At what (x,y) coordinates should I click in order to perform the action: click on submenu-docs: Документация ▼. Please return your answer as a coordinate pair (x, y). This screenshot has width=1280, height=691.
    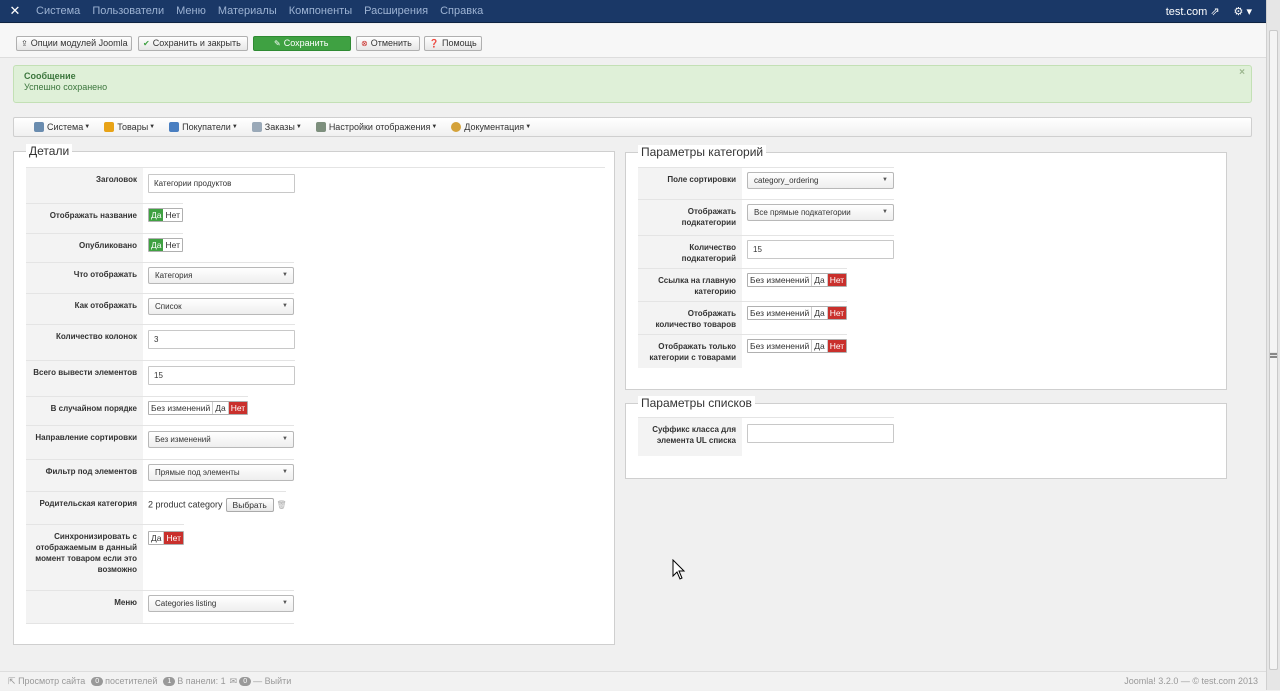
    Looking at the image, I should click on (491, 127).